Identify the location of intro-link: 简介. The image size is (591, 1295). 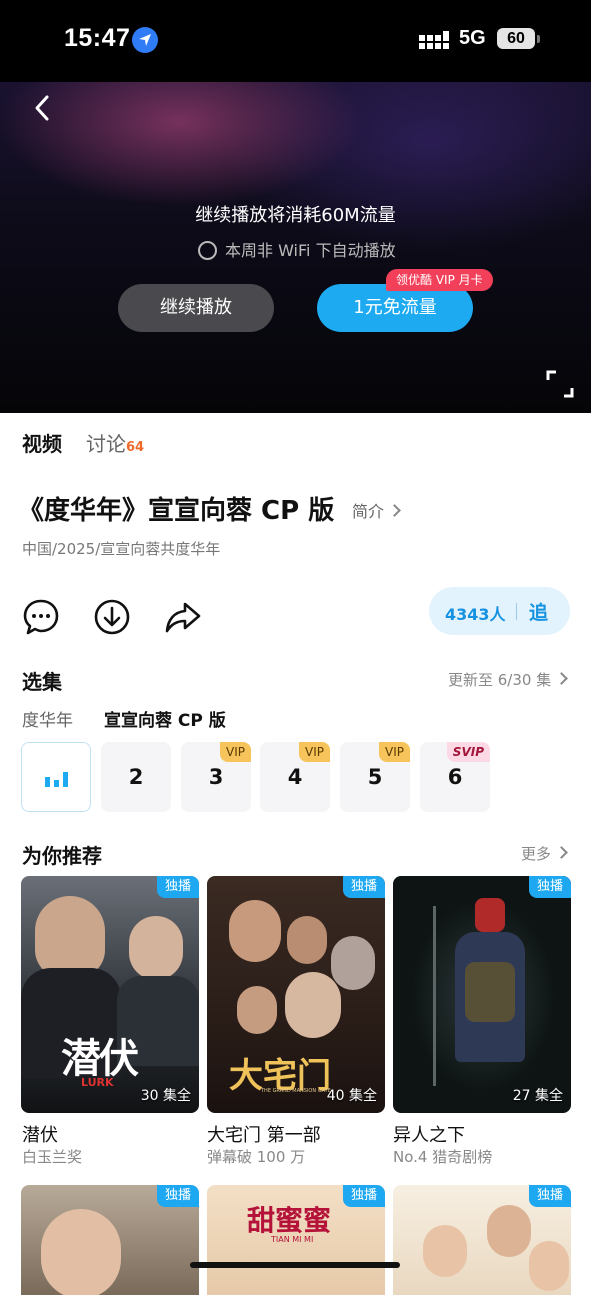
(376, 510).